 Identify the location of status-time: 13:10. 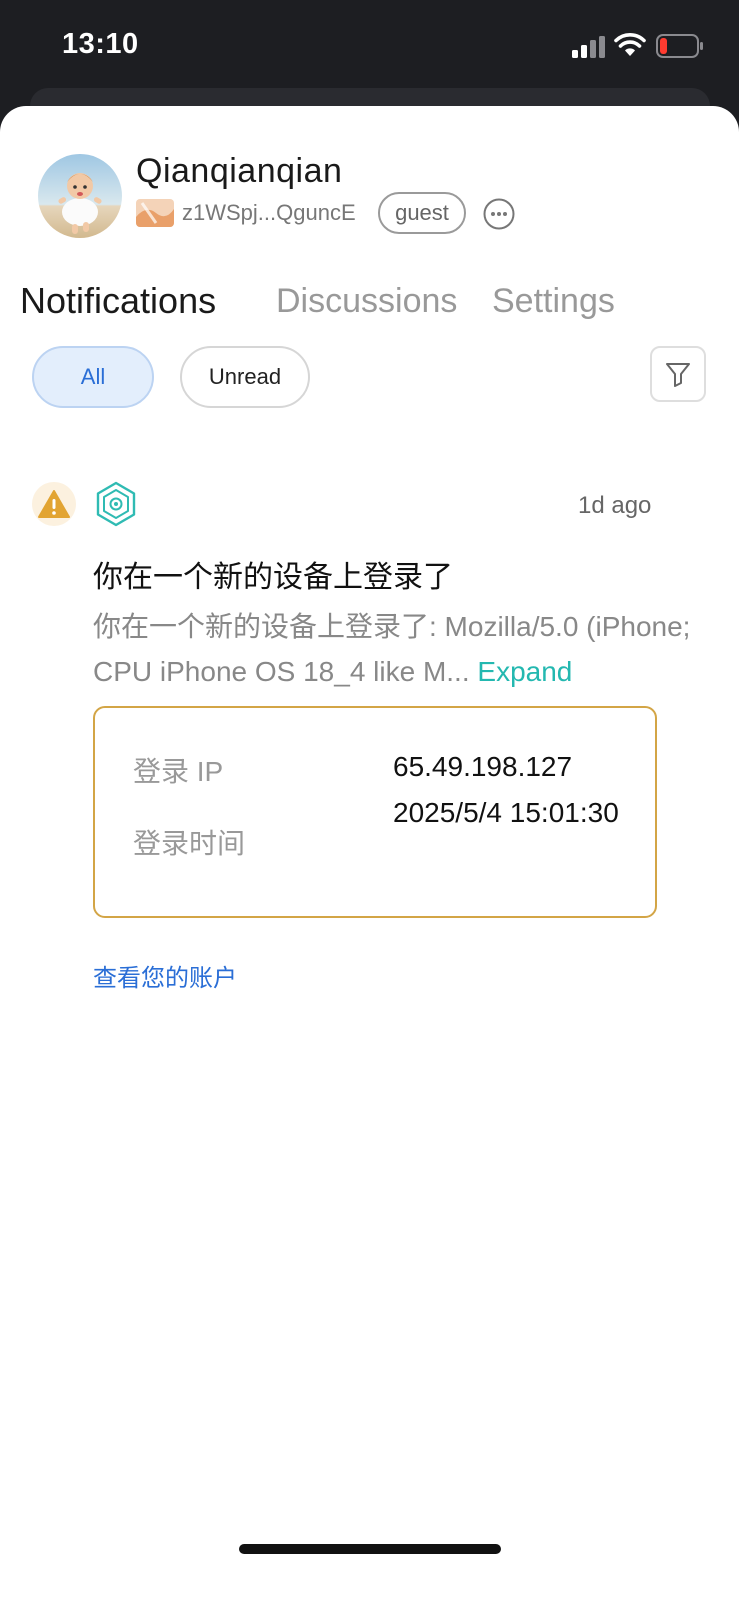
(100, 44).